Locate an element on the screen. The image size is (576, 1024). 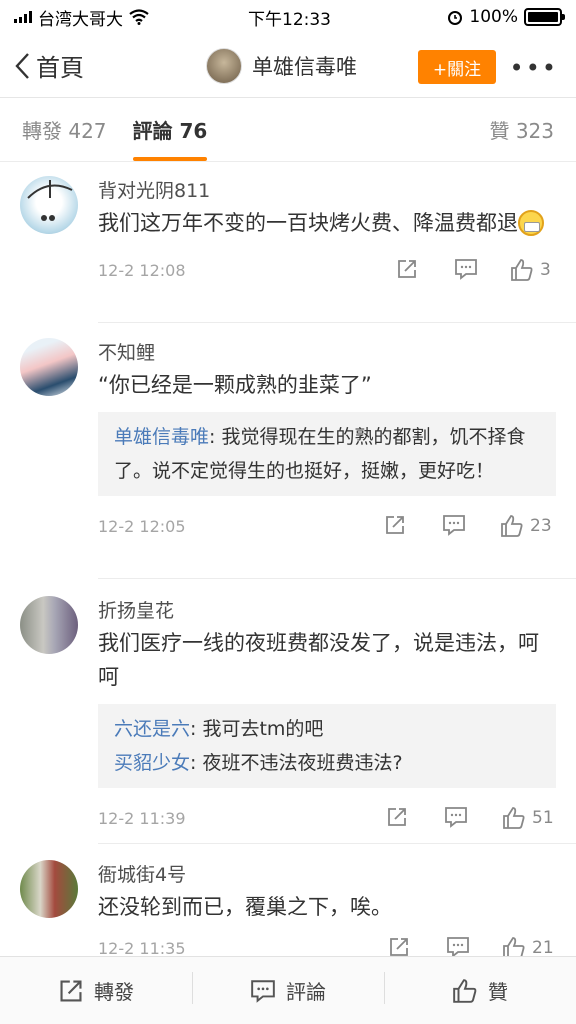
back-button: 首頁 is located at coordinates (49, 65).